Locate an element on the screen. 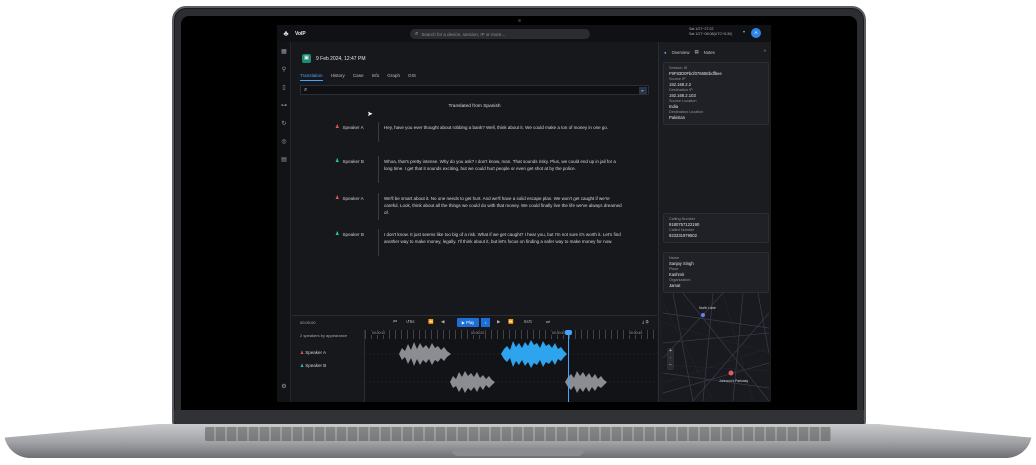 The height and width of the screenshot is (465, 1036). chart-icon: ▤ is located at coordinates (284, 159).